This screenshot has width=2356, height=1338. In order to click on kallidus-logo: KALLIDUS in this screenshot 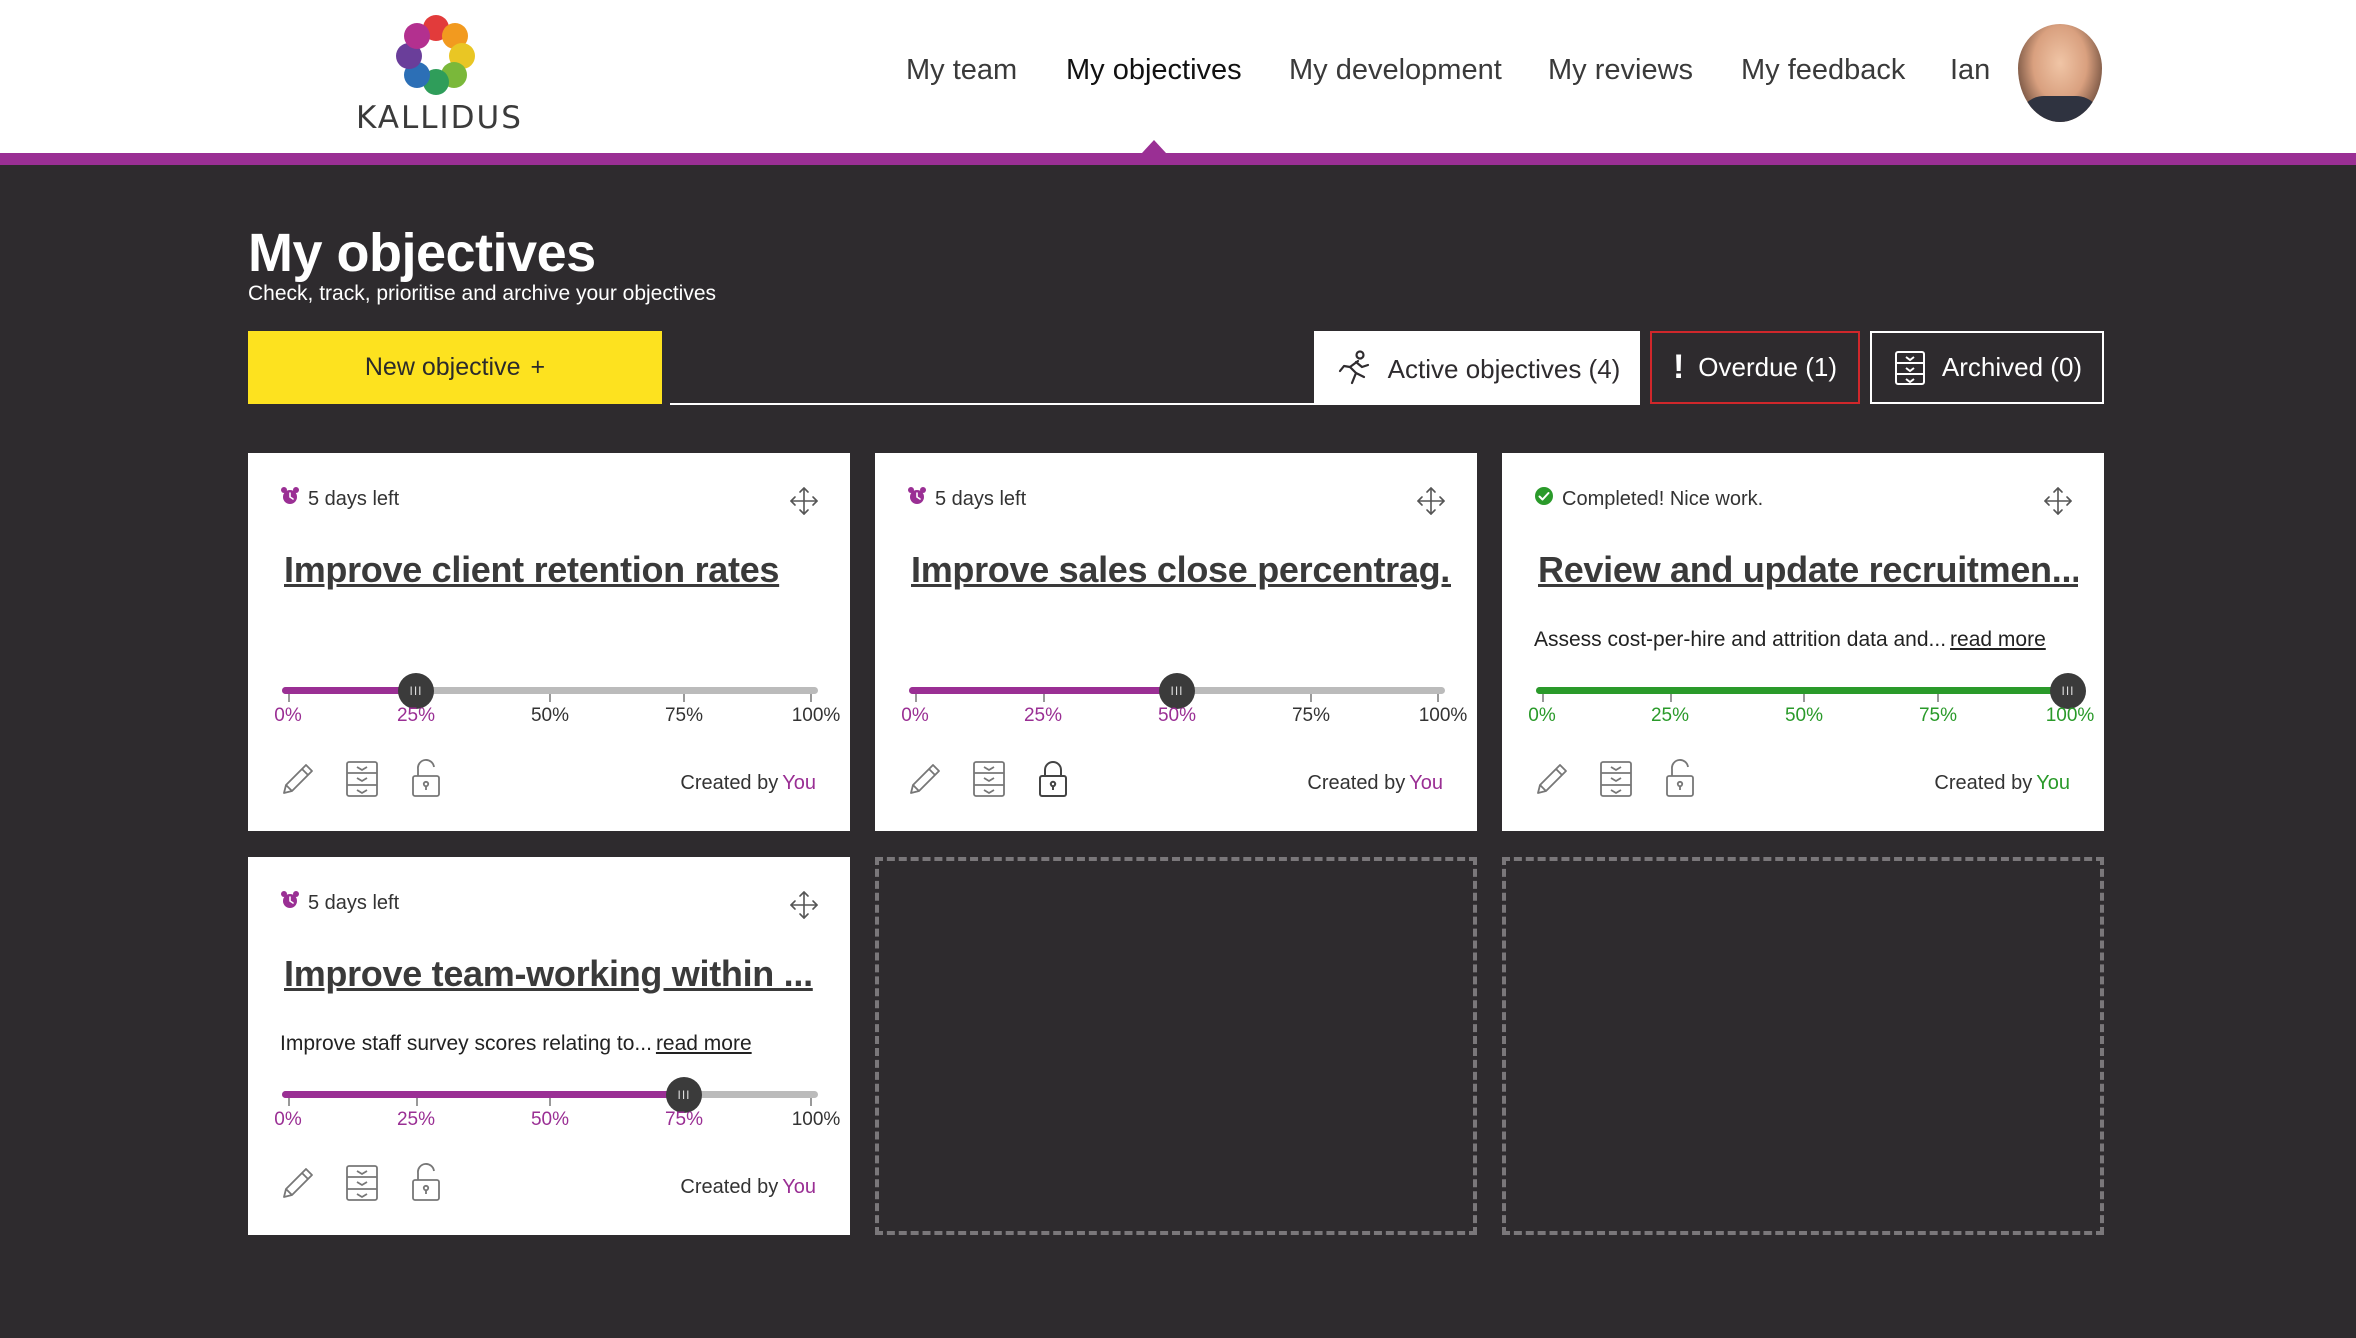, I will do `click(438, 74)`.